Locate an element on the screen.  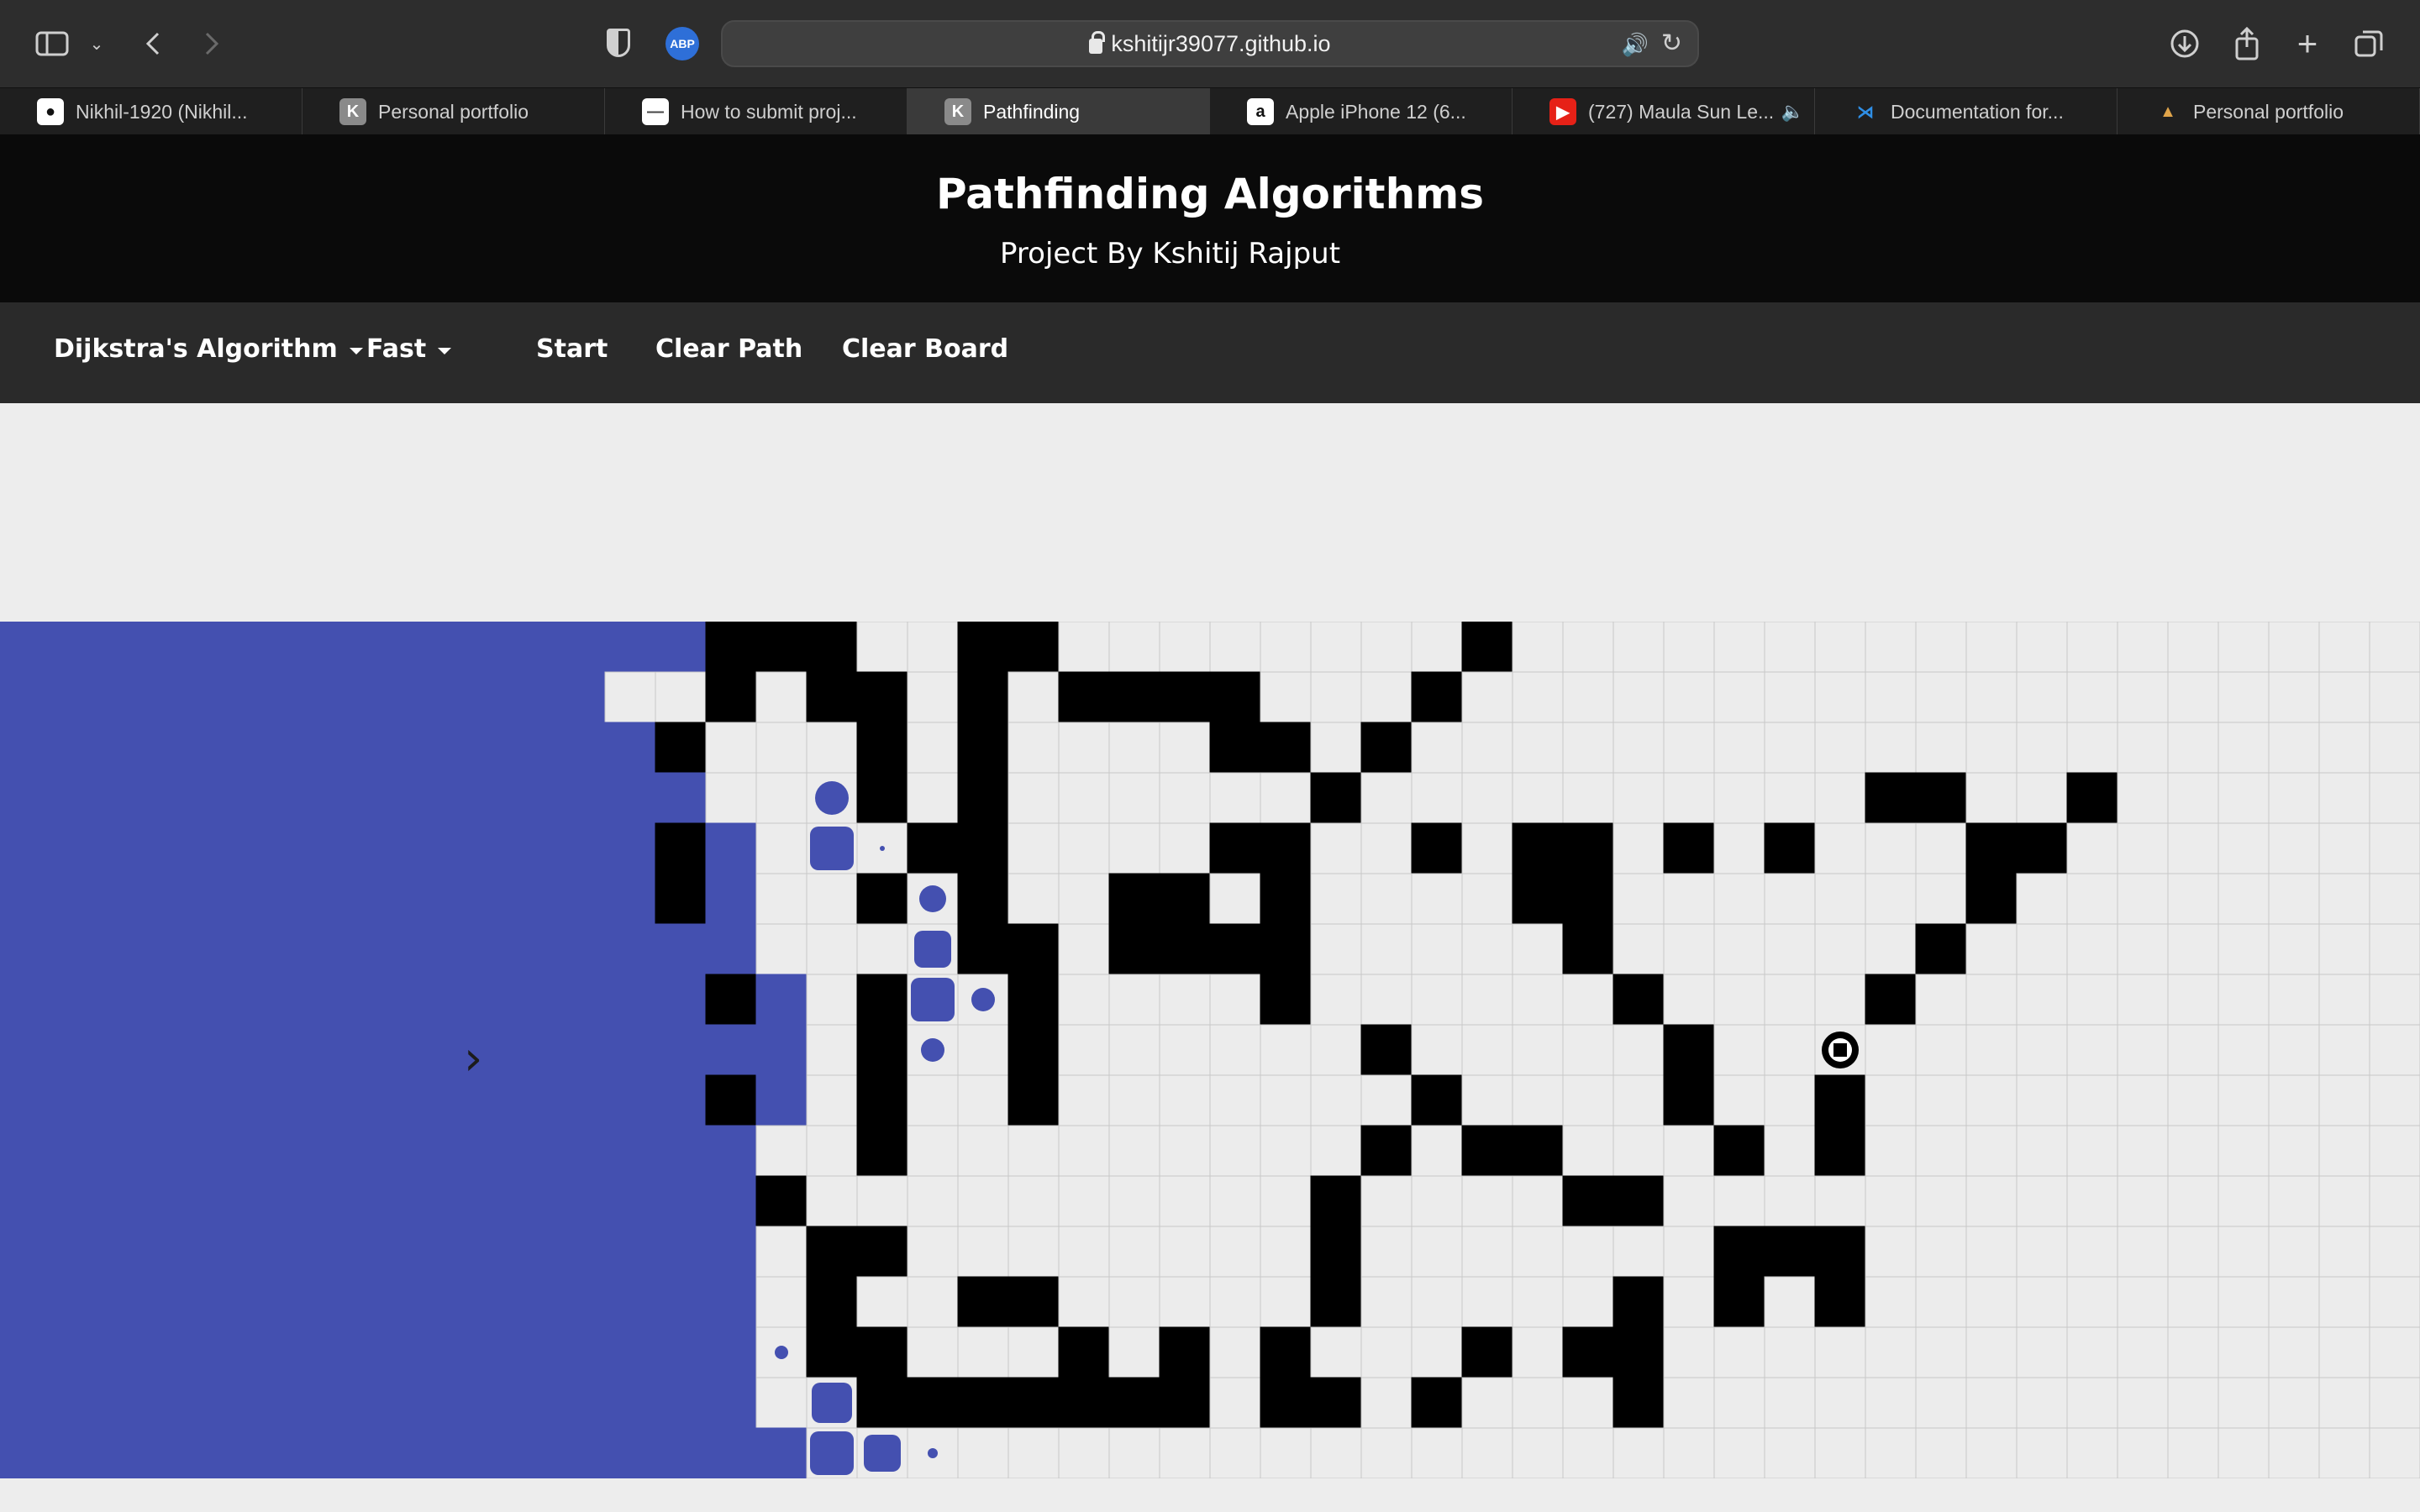
address-bar: kshitijr39077.github.io 🔊 ↻ is located at coordinates (1210, 43).